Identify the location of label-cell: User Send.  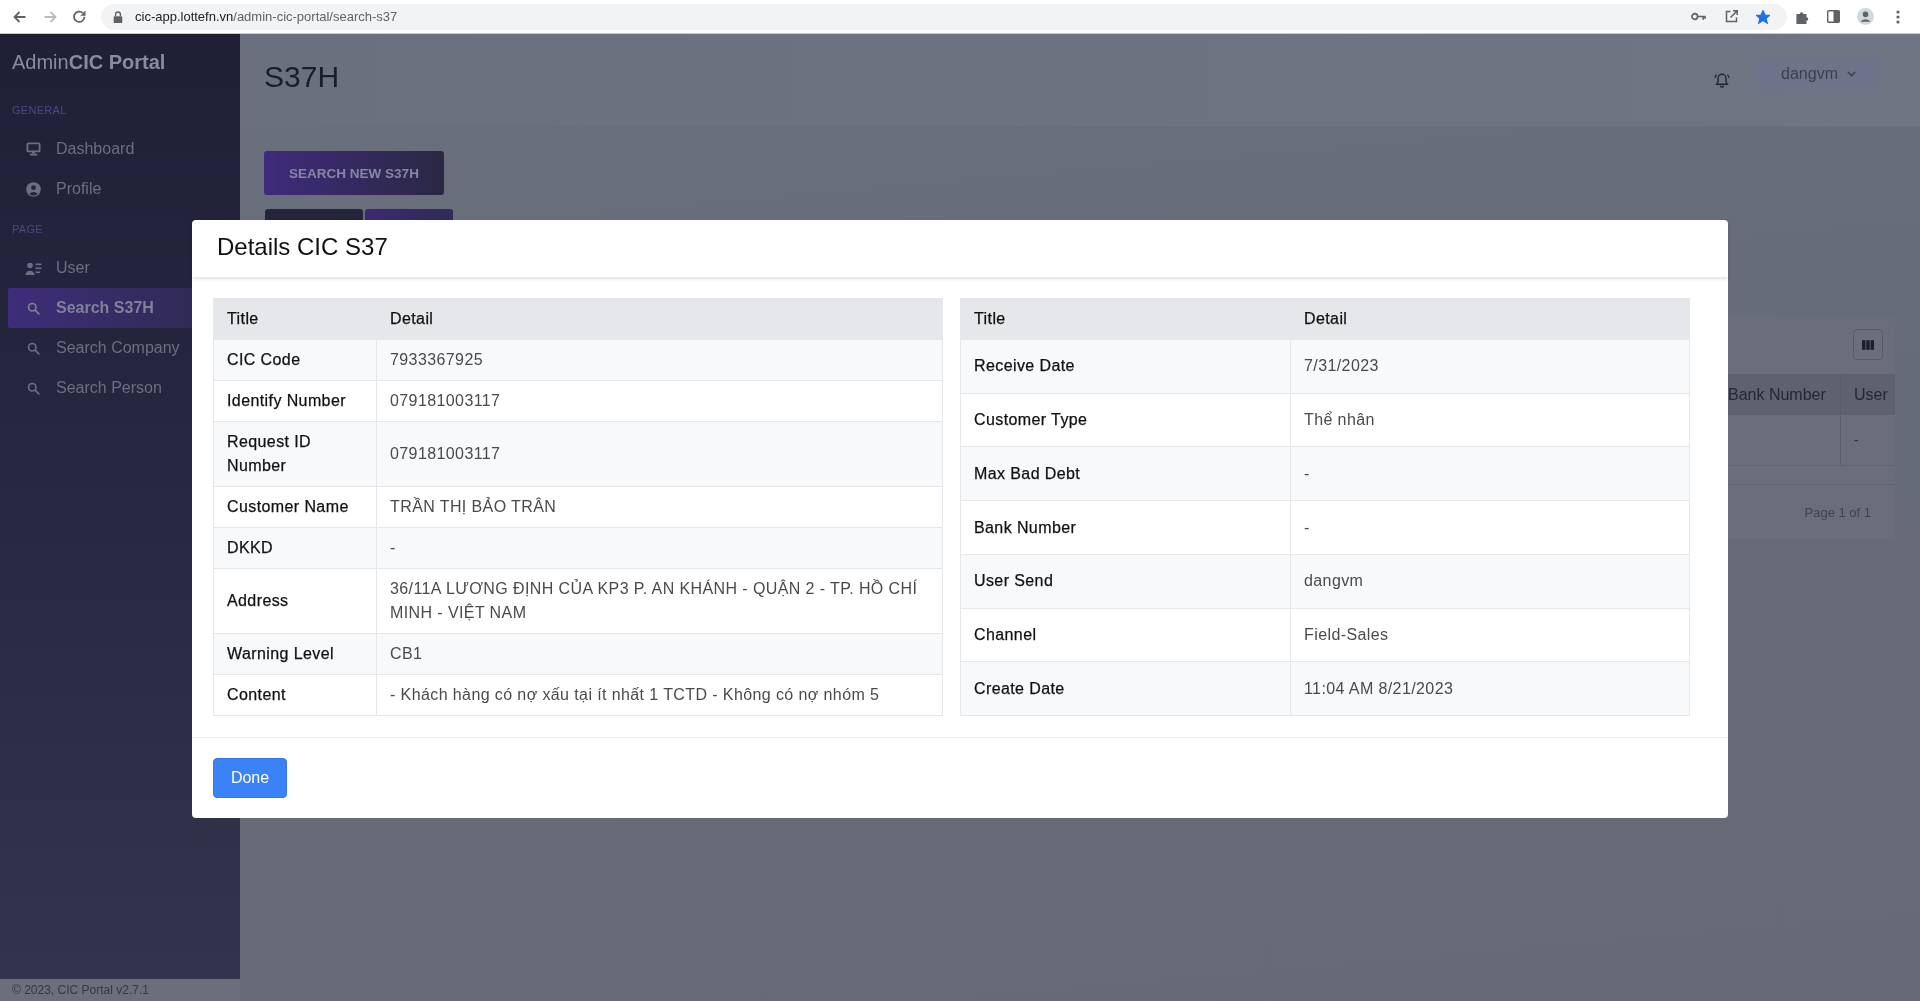
(1125, 580).